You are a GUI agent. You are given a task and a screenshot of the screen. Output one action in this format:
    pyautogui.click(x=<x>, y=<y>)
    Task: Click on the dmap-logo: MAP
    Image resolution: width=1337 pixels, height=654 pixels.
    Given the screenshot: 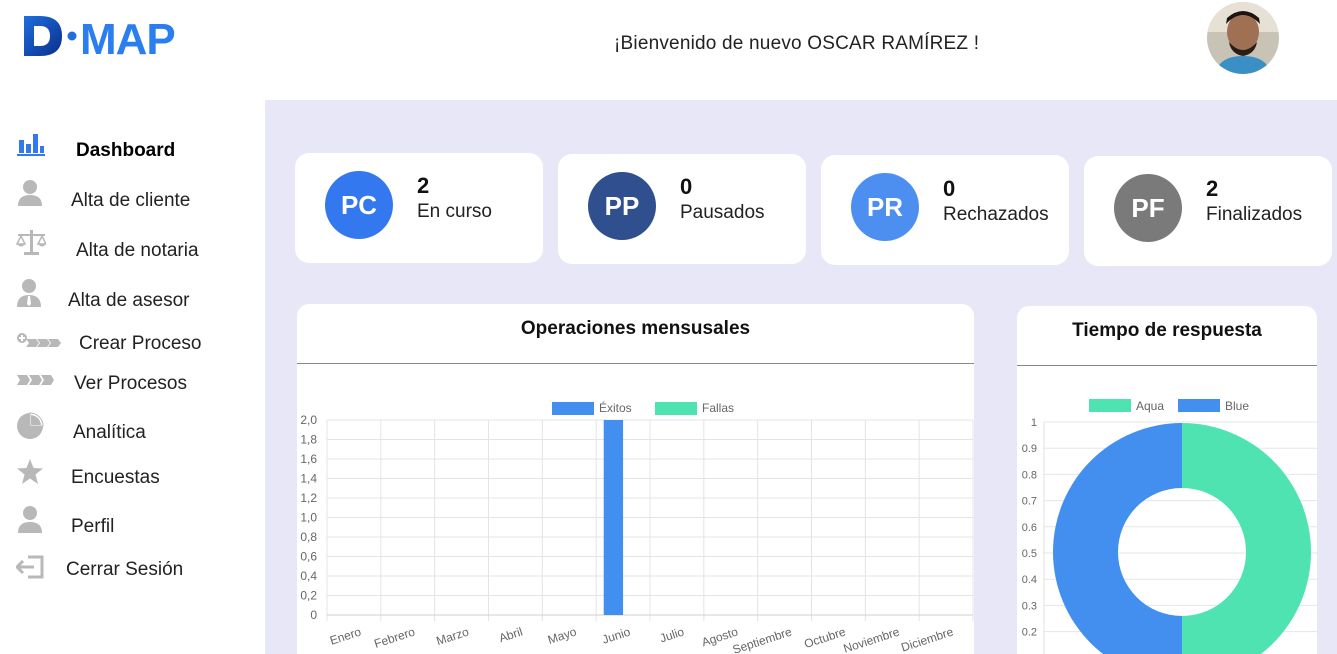 What is the action you would take?
    pyautogui.click(x=114, y=38)
    